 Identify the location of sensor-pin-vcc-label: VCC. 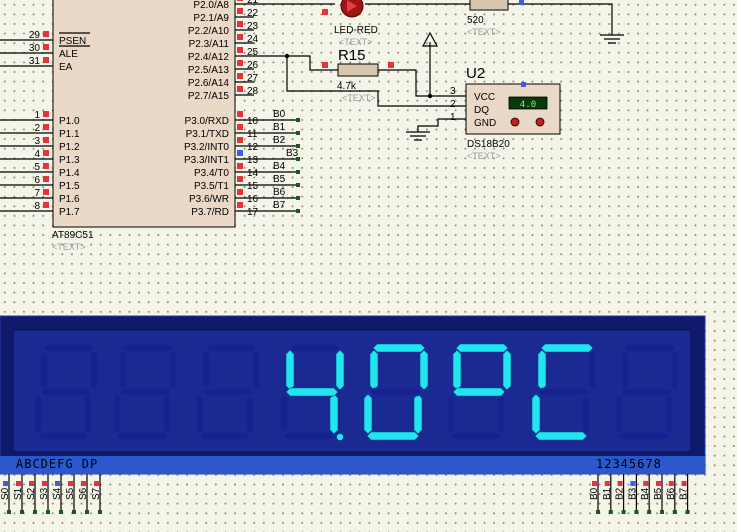
(484, 97).